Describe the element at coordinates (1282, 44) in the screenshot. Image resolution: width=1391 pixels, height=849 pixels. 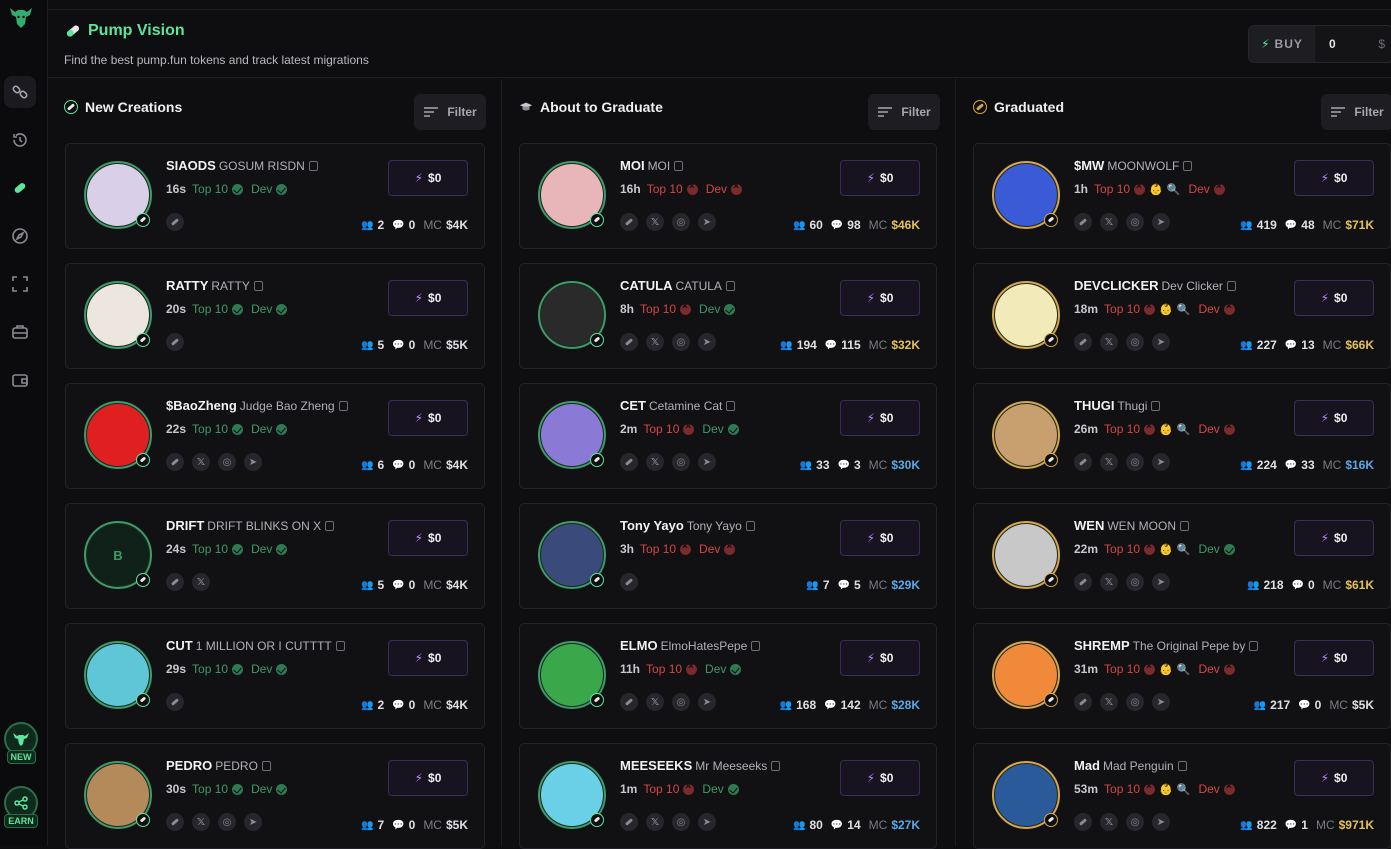
I see `buy-mode-button: ⚡ BUY` at that location.